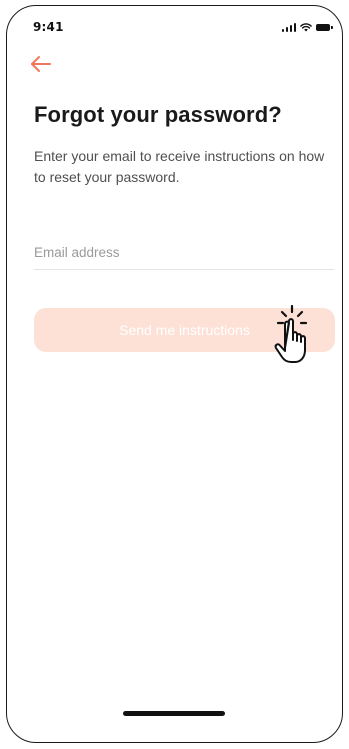 The height and width of the screenshot is (749, 349). What do you see at coordinates (184, 330) in the screenshot?
I see `send-instructions-button: Send me instructions` at bounding box center [184, 330].